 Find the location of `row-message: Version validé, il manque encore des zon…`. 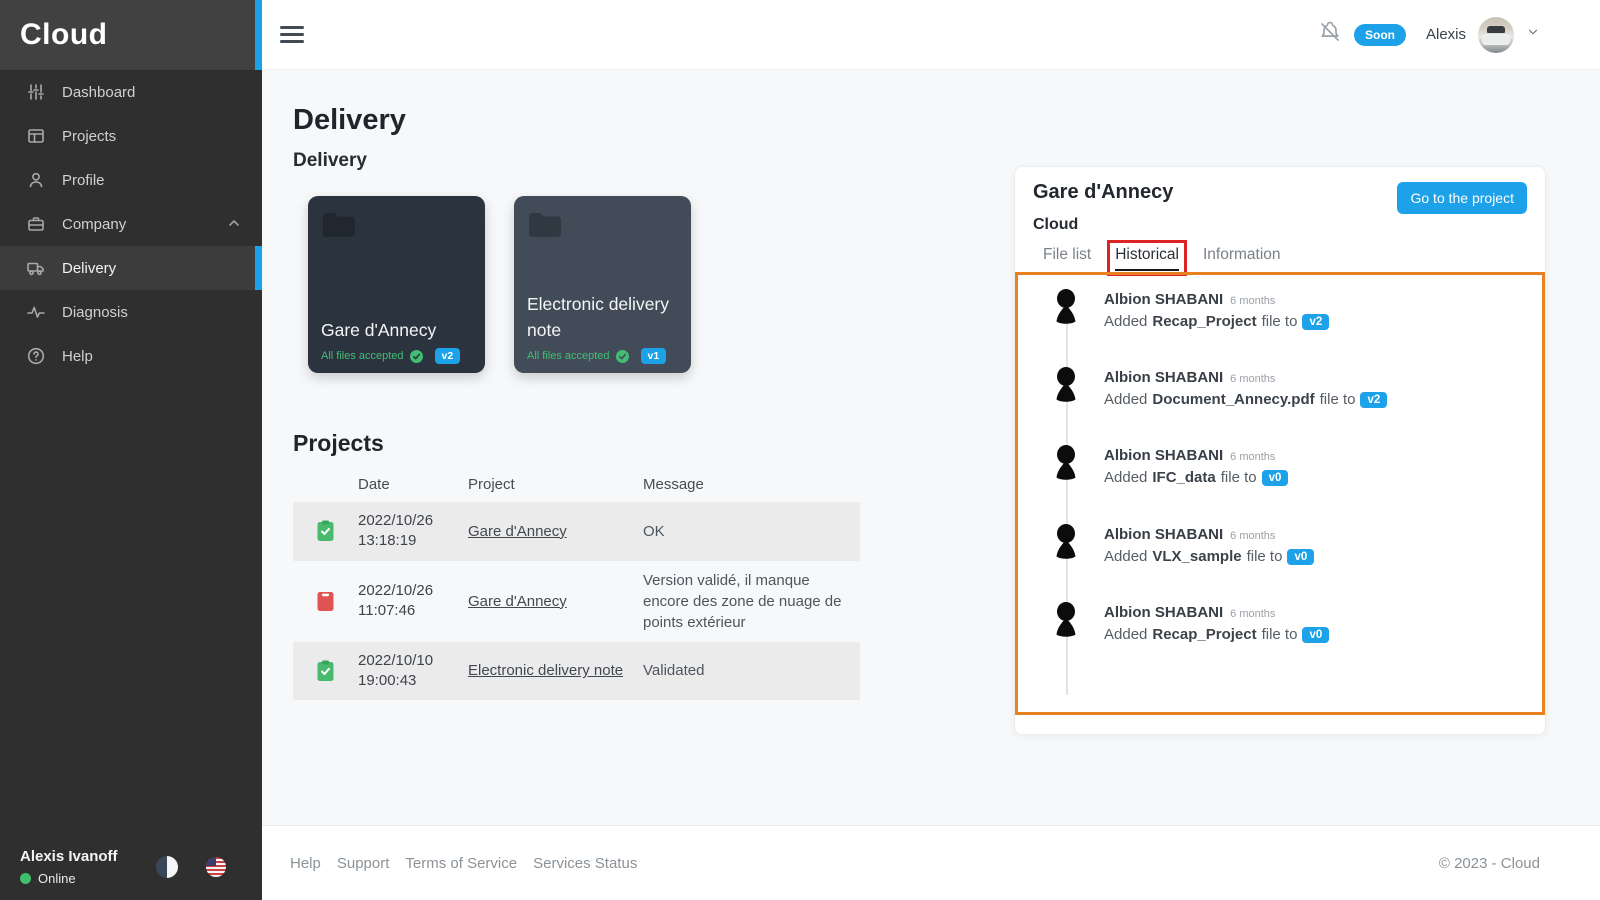

row-message: Version validé, il manque encore des zon… is located at coordinates (742, 601).